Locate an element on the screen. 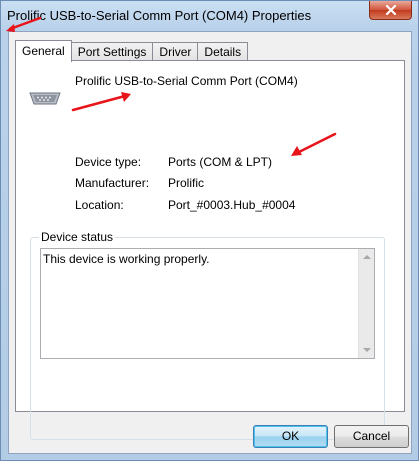 Image resolution: width=419 pixels, height=461 pixels. annotation-arrow-location is located at coordinates (314, 144).